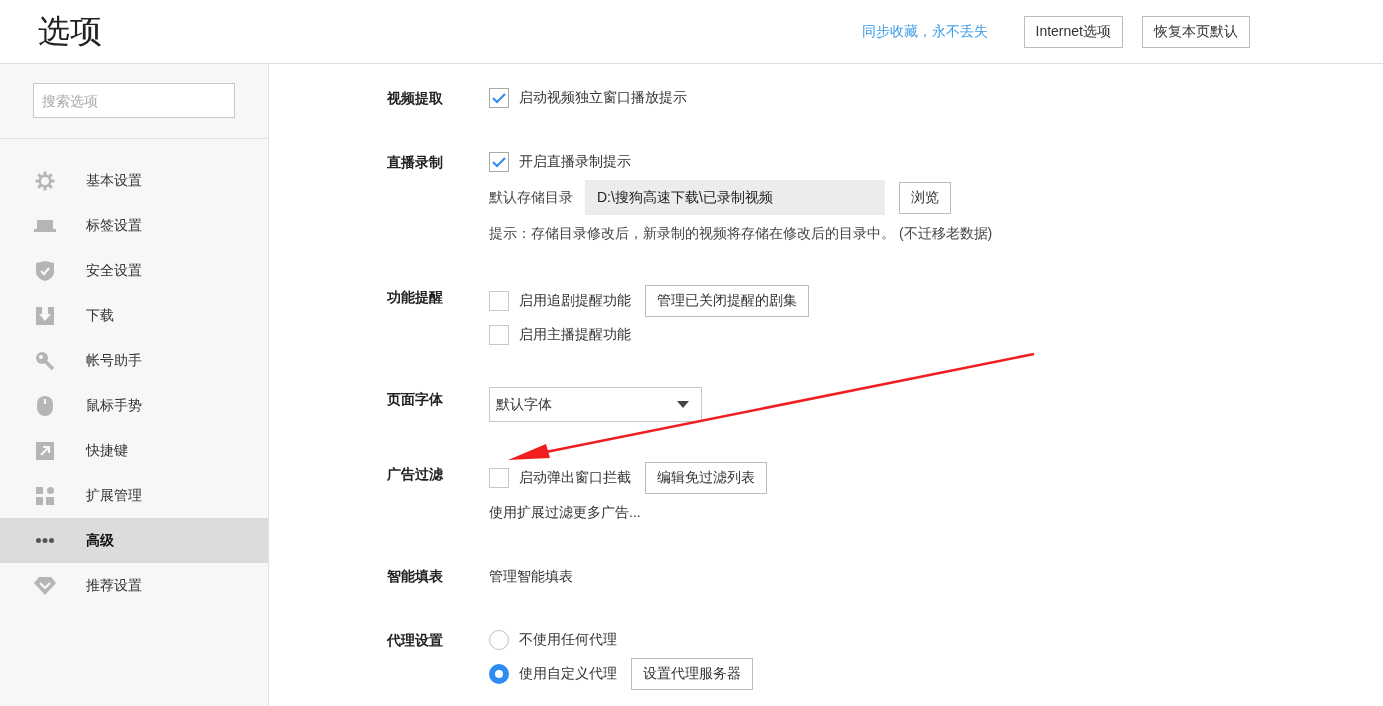 This screenshot has width=1383, height=706. I want to click on section-label: 视频提取, so click(415, 98).